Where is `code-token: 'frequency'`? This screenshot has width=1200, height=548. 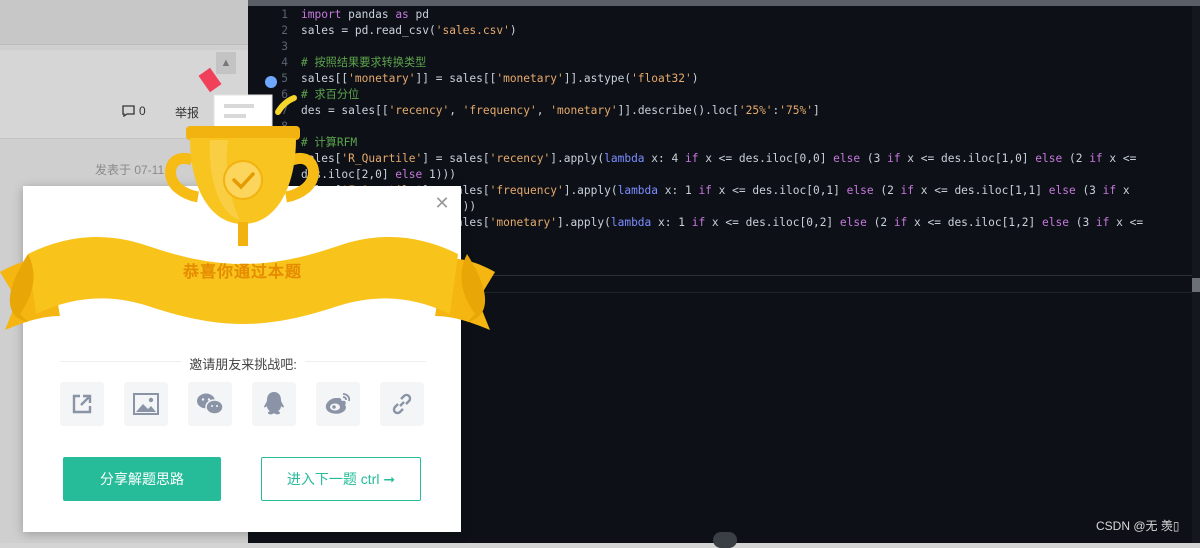 code-token: 'frequency' is located at coordinates (526, 190).